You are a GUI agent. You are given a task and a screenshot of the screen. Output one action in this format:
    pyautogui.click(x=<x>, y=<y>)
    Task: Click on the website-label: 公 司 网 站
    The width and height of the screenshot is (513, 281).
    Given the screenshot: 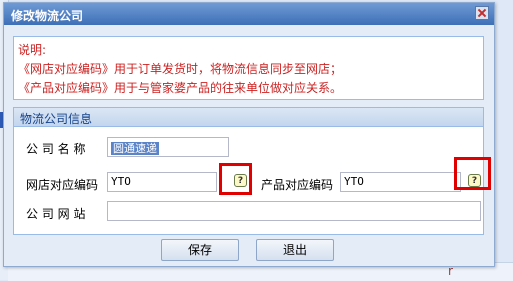 What is the action you would take?
    pyautogui.click(x=56, y=214)
    